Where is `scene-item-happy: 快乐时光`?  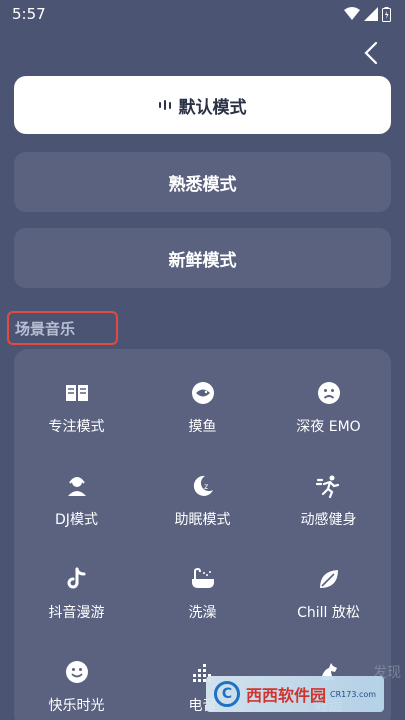
scene-item-happy: 快乐时光 is located at coordinates (76, 681).